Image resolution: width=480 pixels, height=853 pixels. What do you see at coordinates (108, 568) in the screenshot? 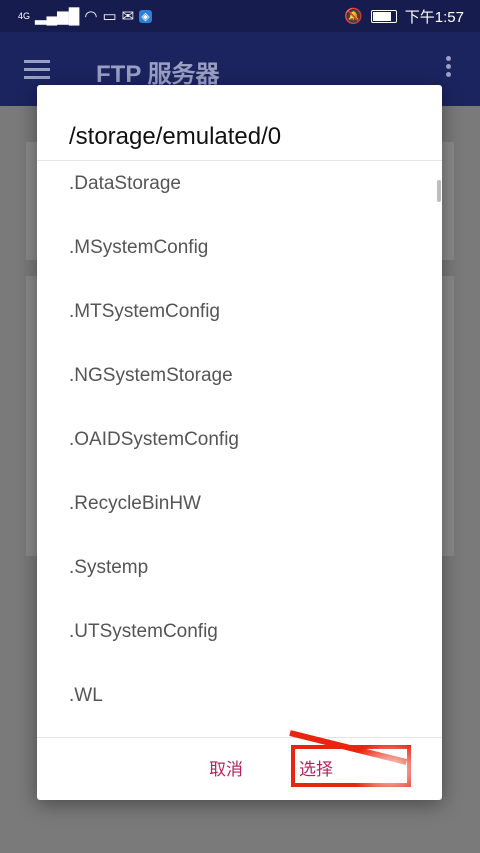
I see `list-item: .Systemp` at bounding box center [108, 568].